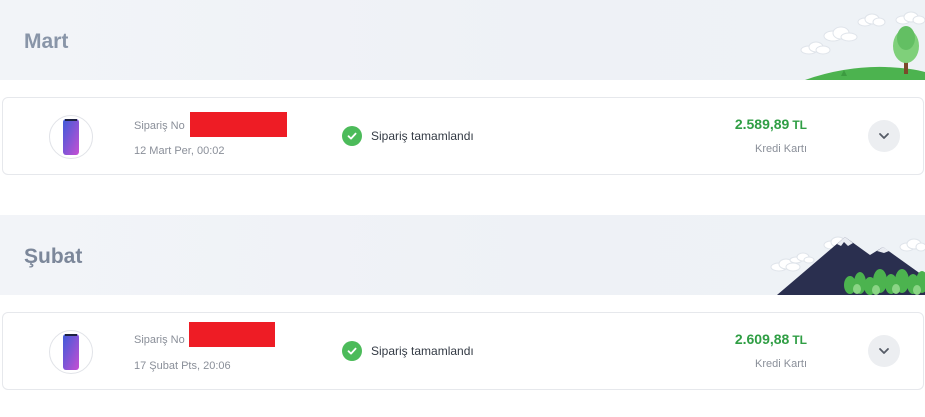 This screenshot has width=925, height=417. What do you see at coordinates (182, 366) in the screenshot?
I see `order-date: 17 Şubat Pts, 20:06` at bounding box center [182, 366].